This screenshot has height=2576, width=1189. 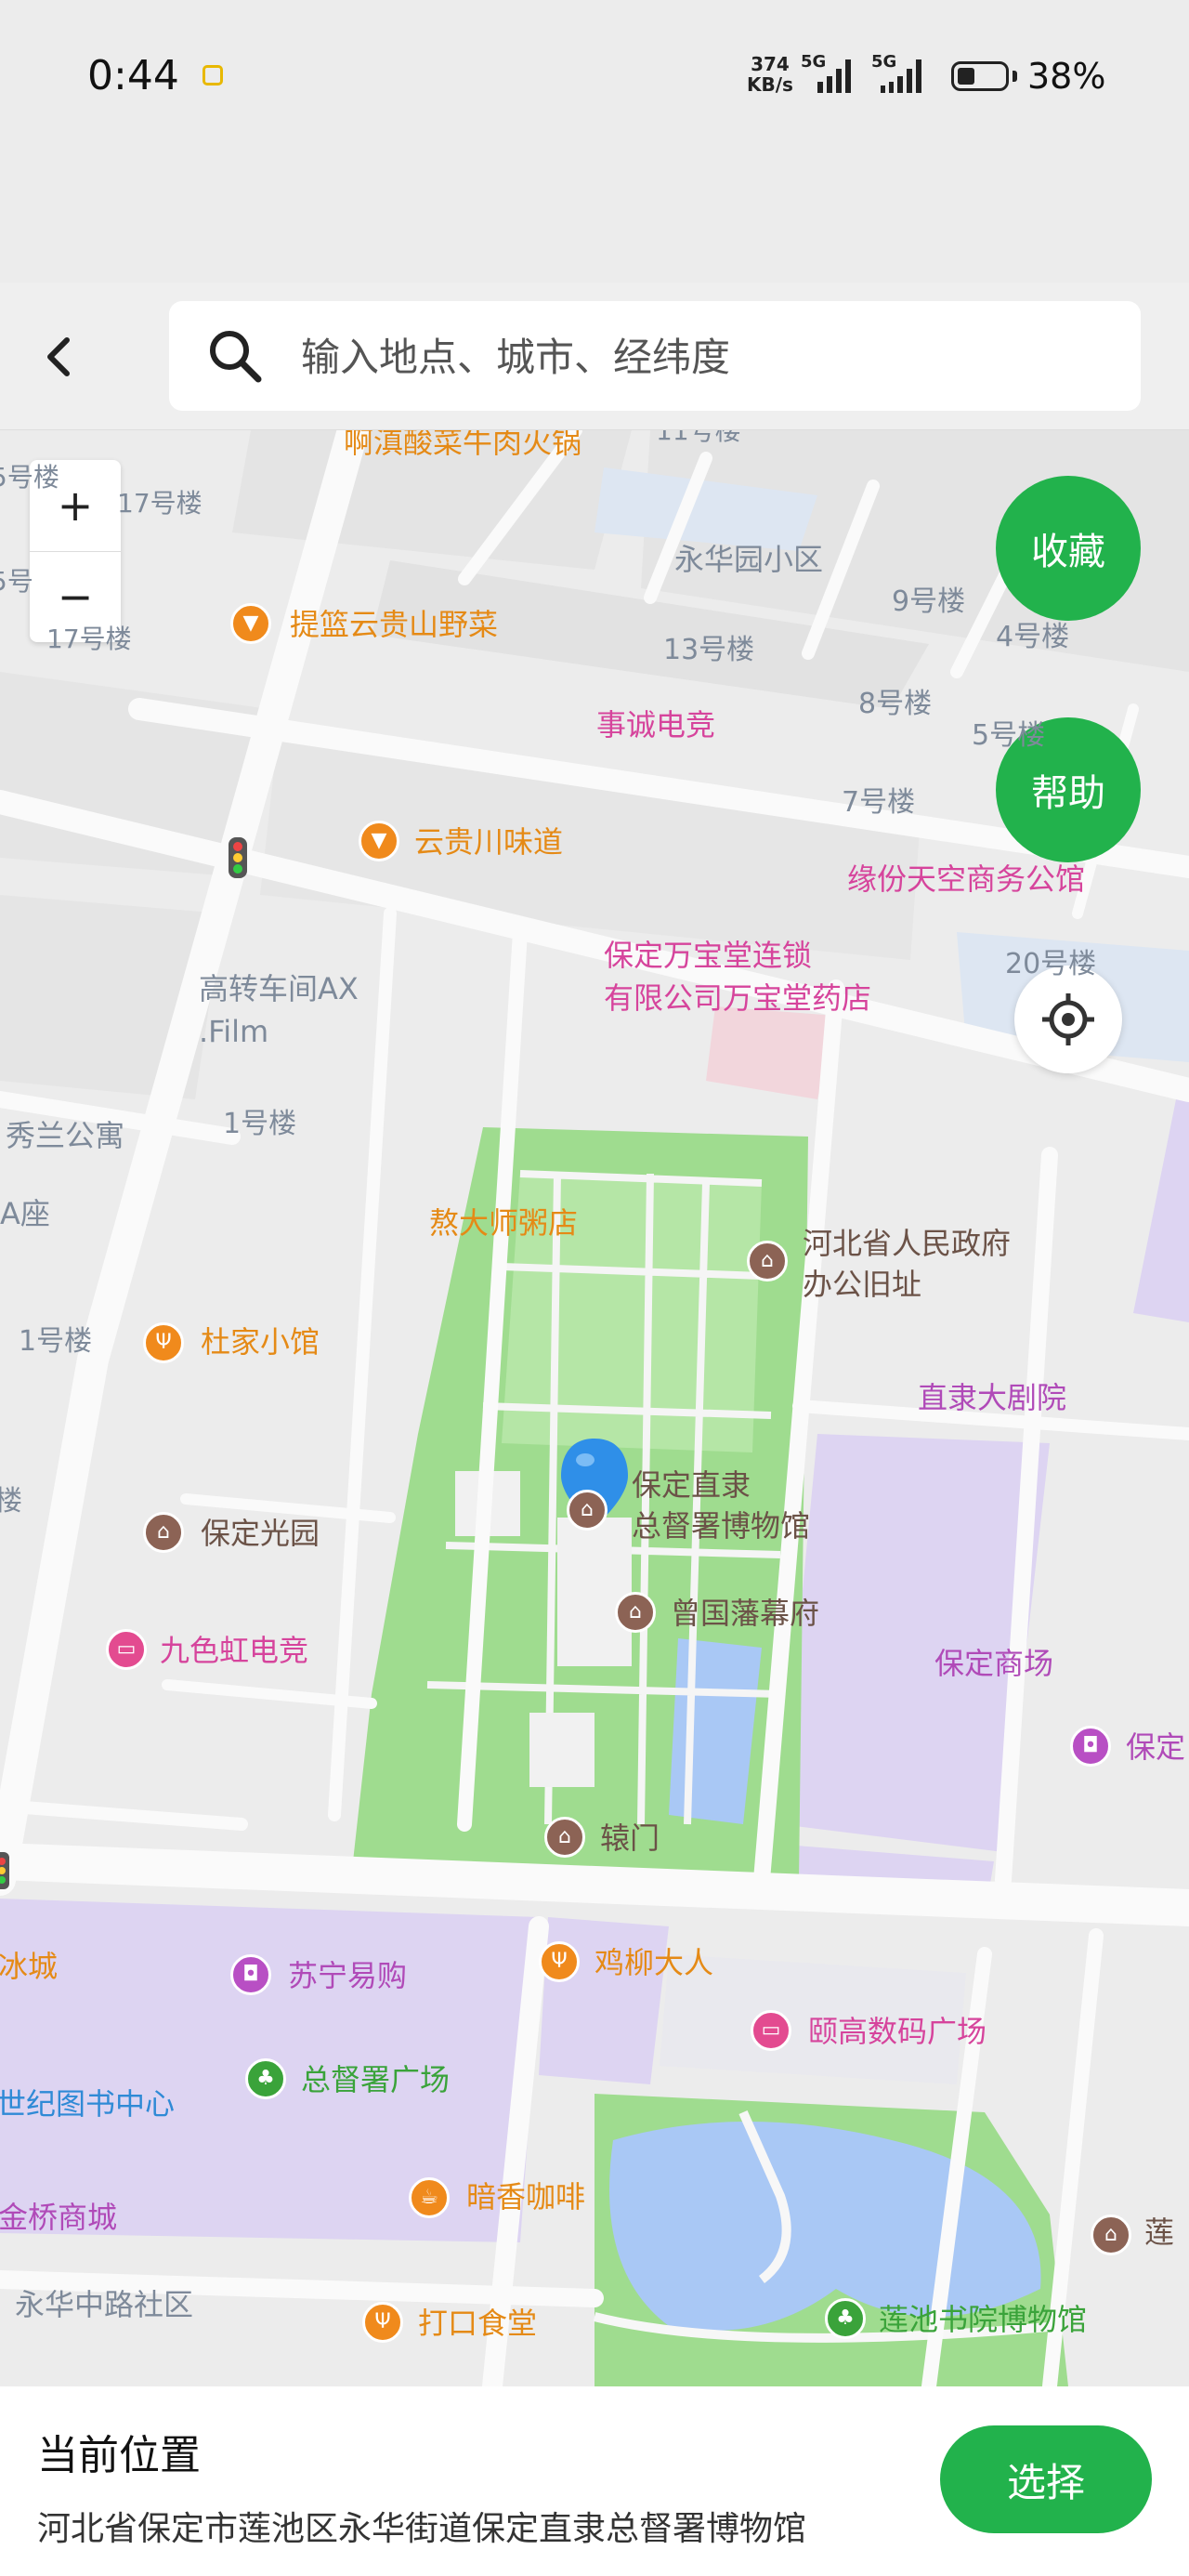 I want to click on map-label: 云贵川味道, so click(x=489, y=842).